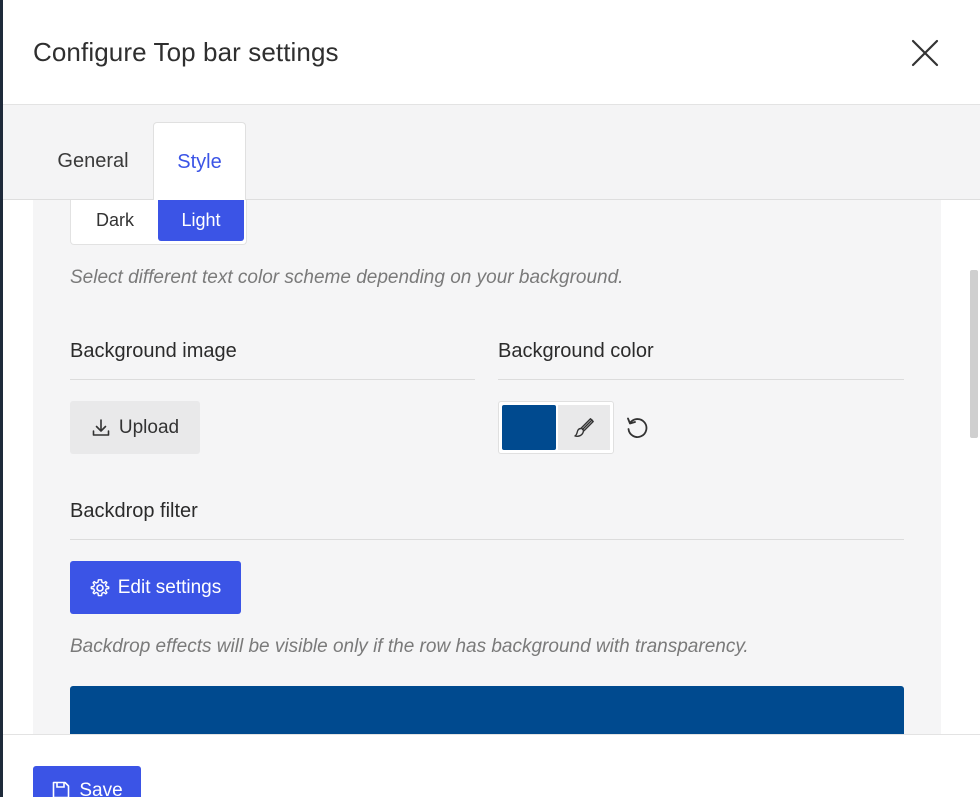  I want to click on close-button, so click(925, 53).